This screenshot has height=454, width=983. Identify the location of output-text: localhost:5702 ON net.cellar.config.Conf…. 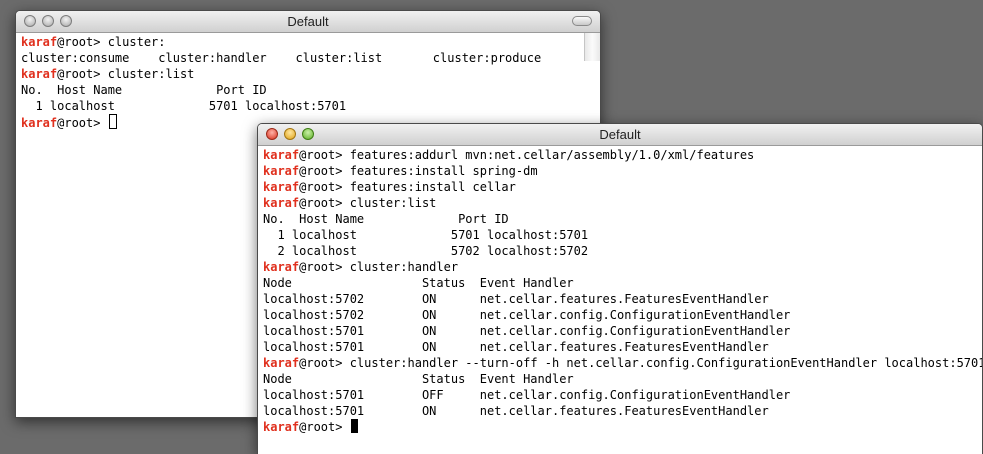
(527, 315).